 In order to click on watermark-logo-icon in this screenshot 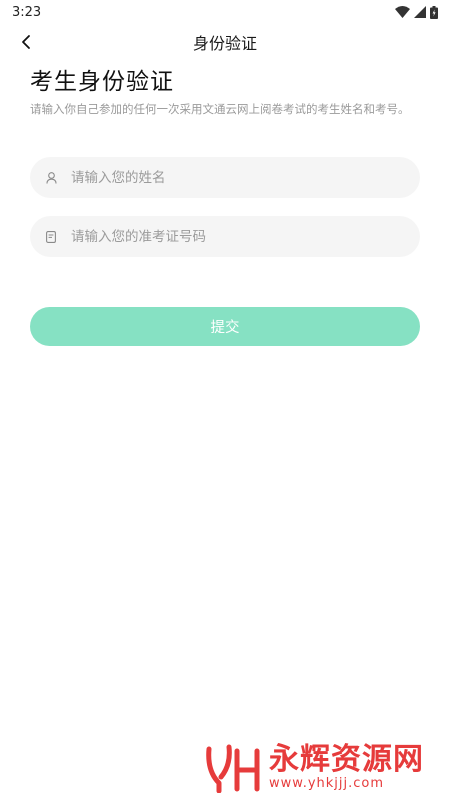, I will do `click(233, 768)`.